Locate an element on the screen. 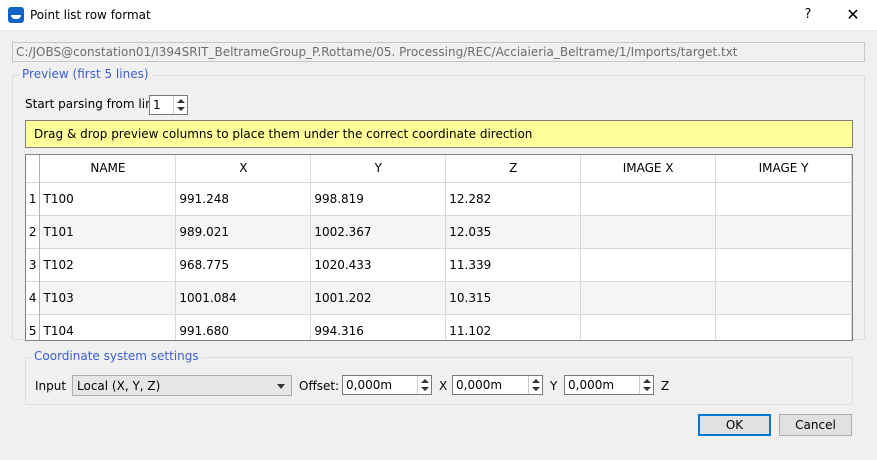  table-row: 1 T100 991.248 998.819 12.282 is located at coordinates (439, 198).